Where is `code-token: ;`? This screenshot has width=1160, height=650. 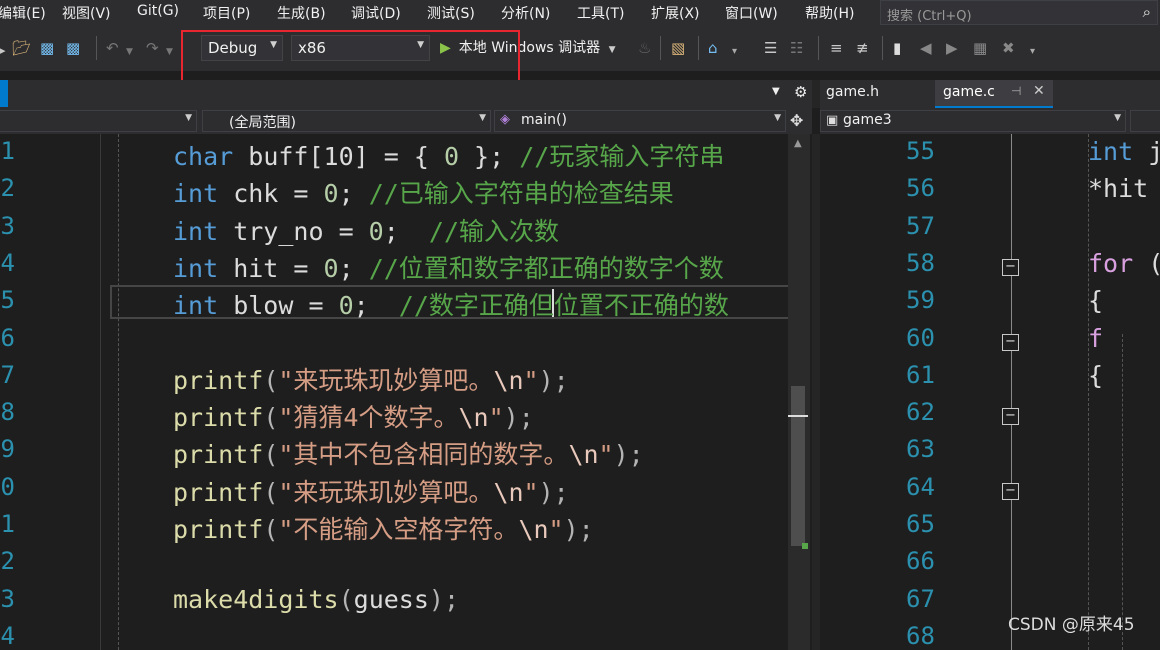 code-token: ; is located at coordinates (353, 194).